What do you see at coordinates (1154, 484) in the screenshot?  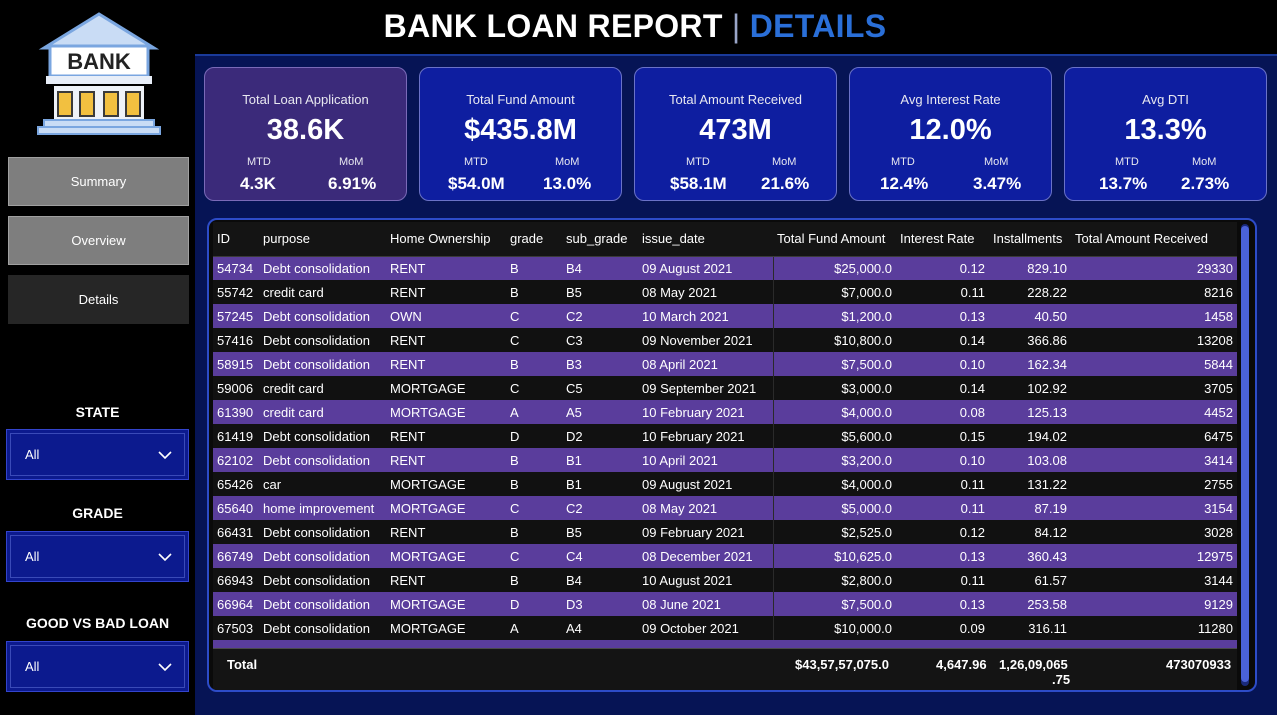 I see `table-cell: 2755` at bounding box center [1154, 484].